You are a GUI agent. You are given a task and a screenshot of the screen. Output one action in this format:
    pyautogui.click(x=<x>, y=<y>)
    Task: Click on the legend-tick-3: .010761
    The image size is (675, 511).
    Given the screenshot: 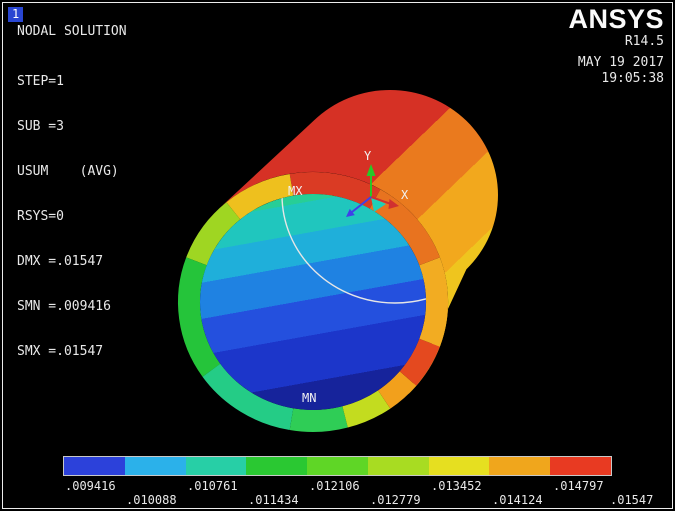 What is the action you would take?
    pyautogui.click(x=212, y=486)
    